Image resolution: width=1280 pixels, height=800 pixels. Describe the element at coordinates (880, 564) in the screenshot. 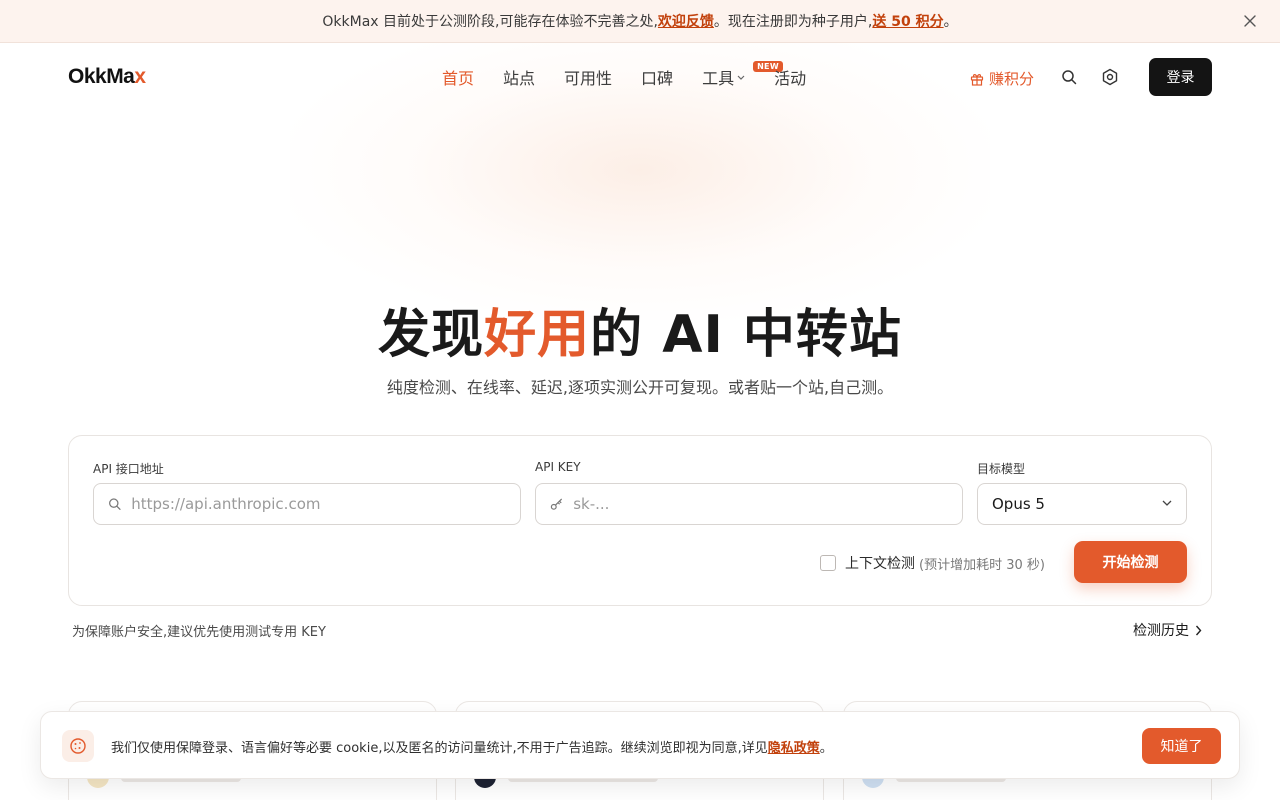

I see `context-check-label: 上下文检测` at that location.